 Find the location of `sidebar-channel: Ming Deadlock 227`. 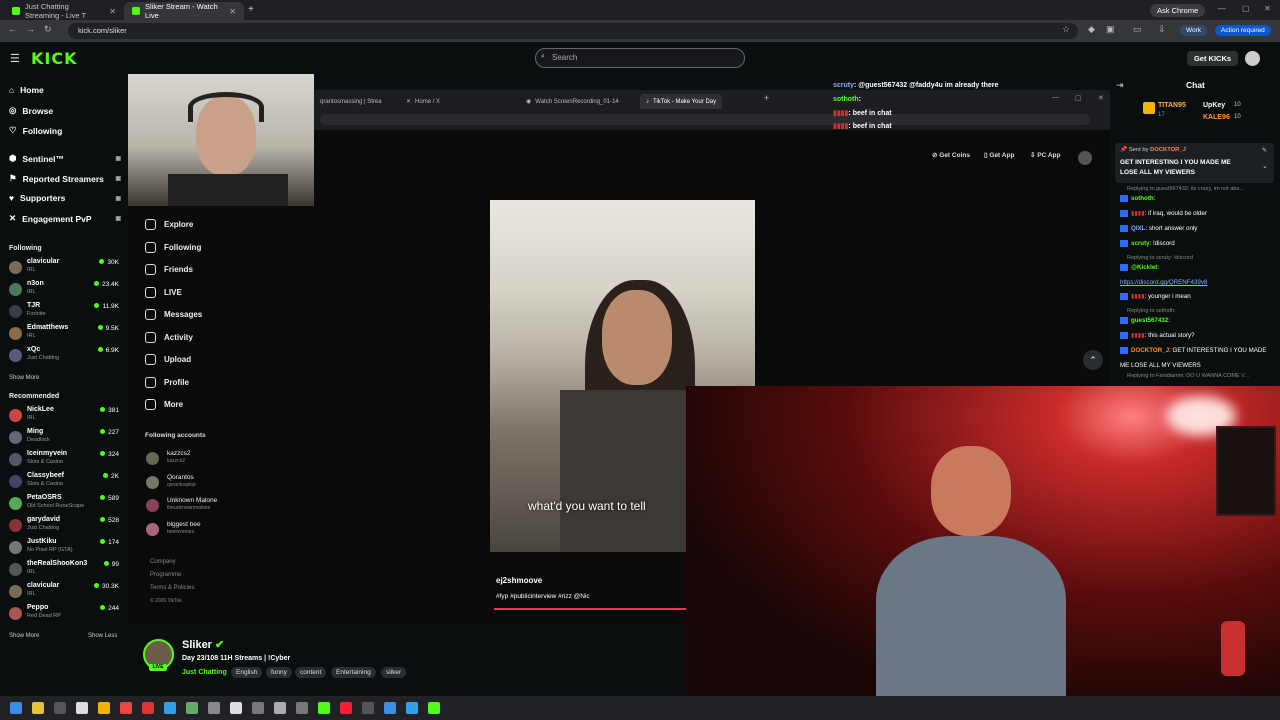

sidebar-channel: Ming Deadlock 227 is located at coordinates (65, 438).